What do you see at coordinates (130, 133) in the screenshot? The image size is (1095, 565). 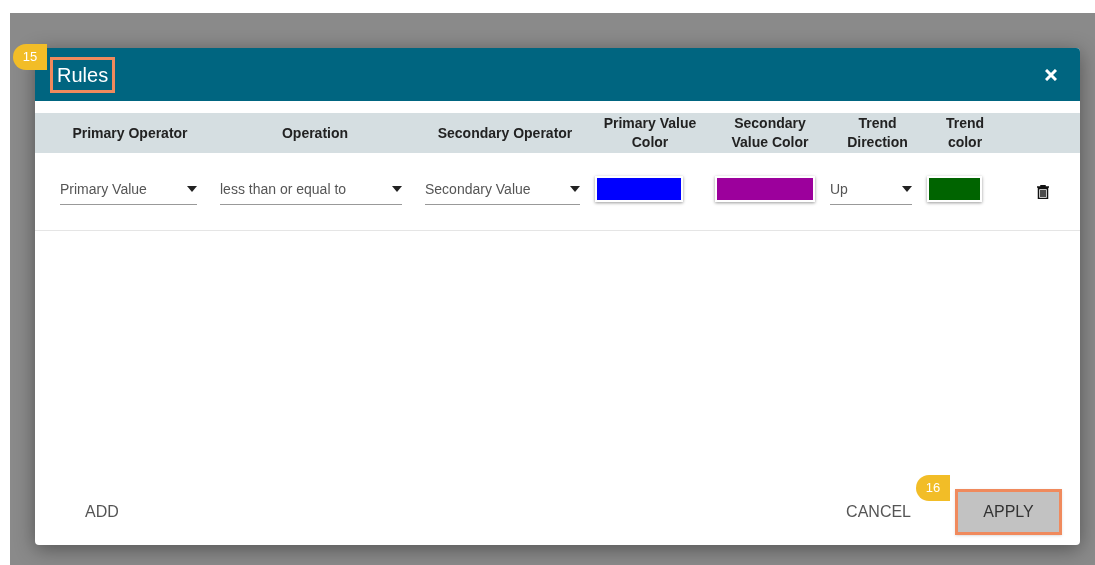 I see `column-header: Primary Operator` at bounding box center [130, 133].